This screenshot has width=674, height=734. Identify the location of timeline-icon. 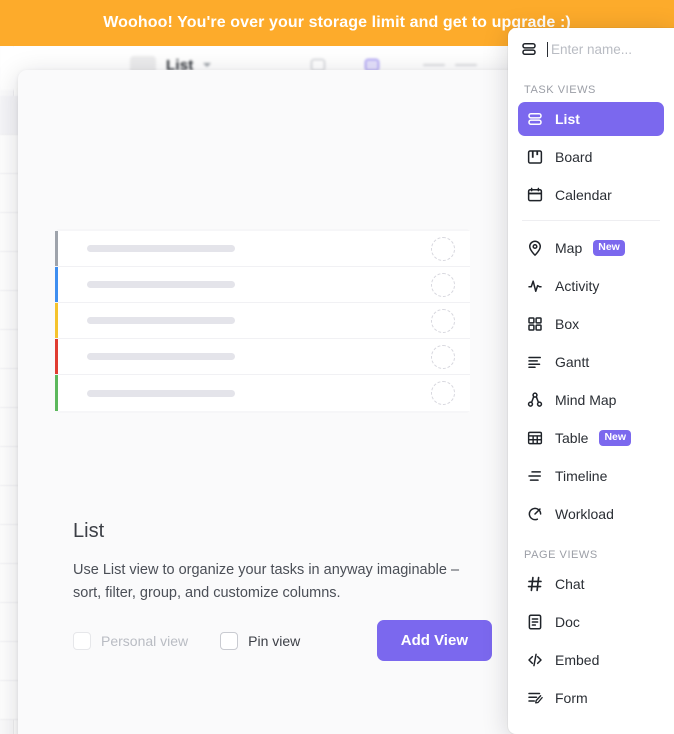
(535, 476).